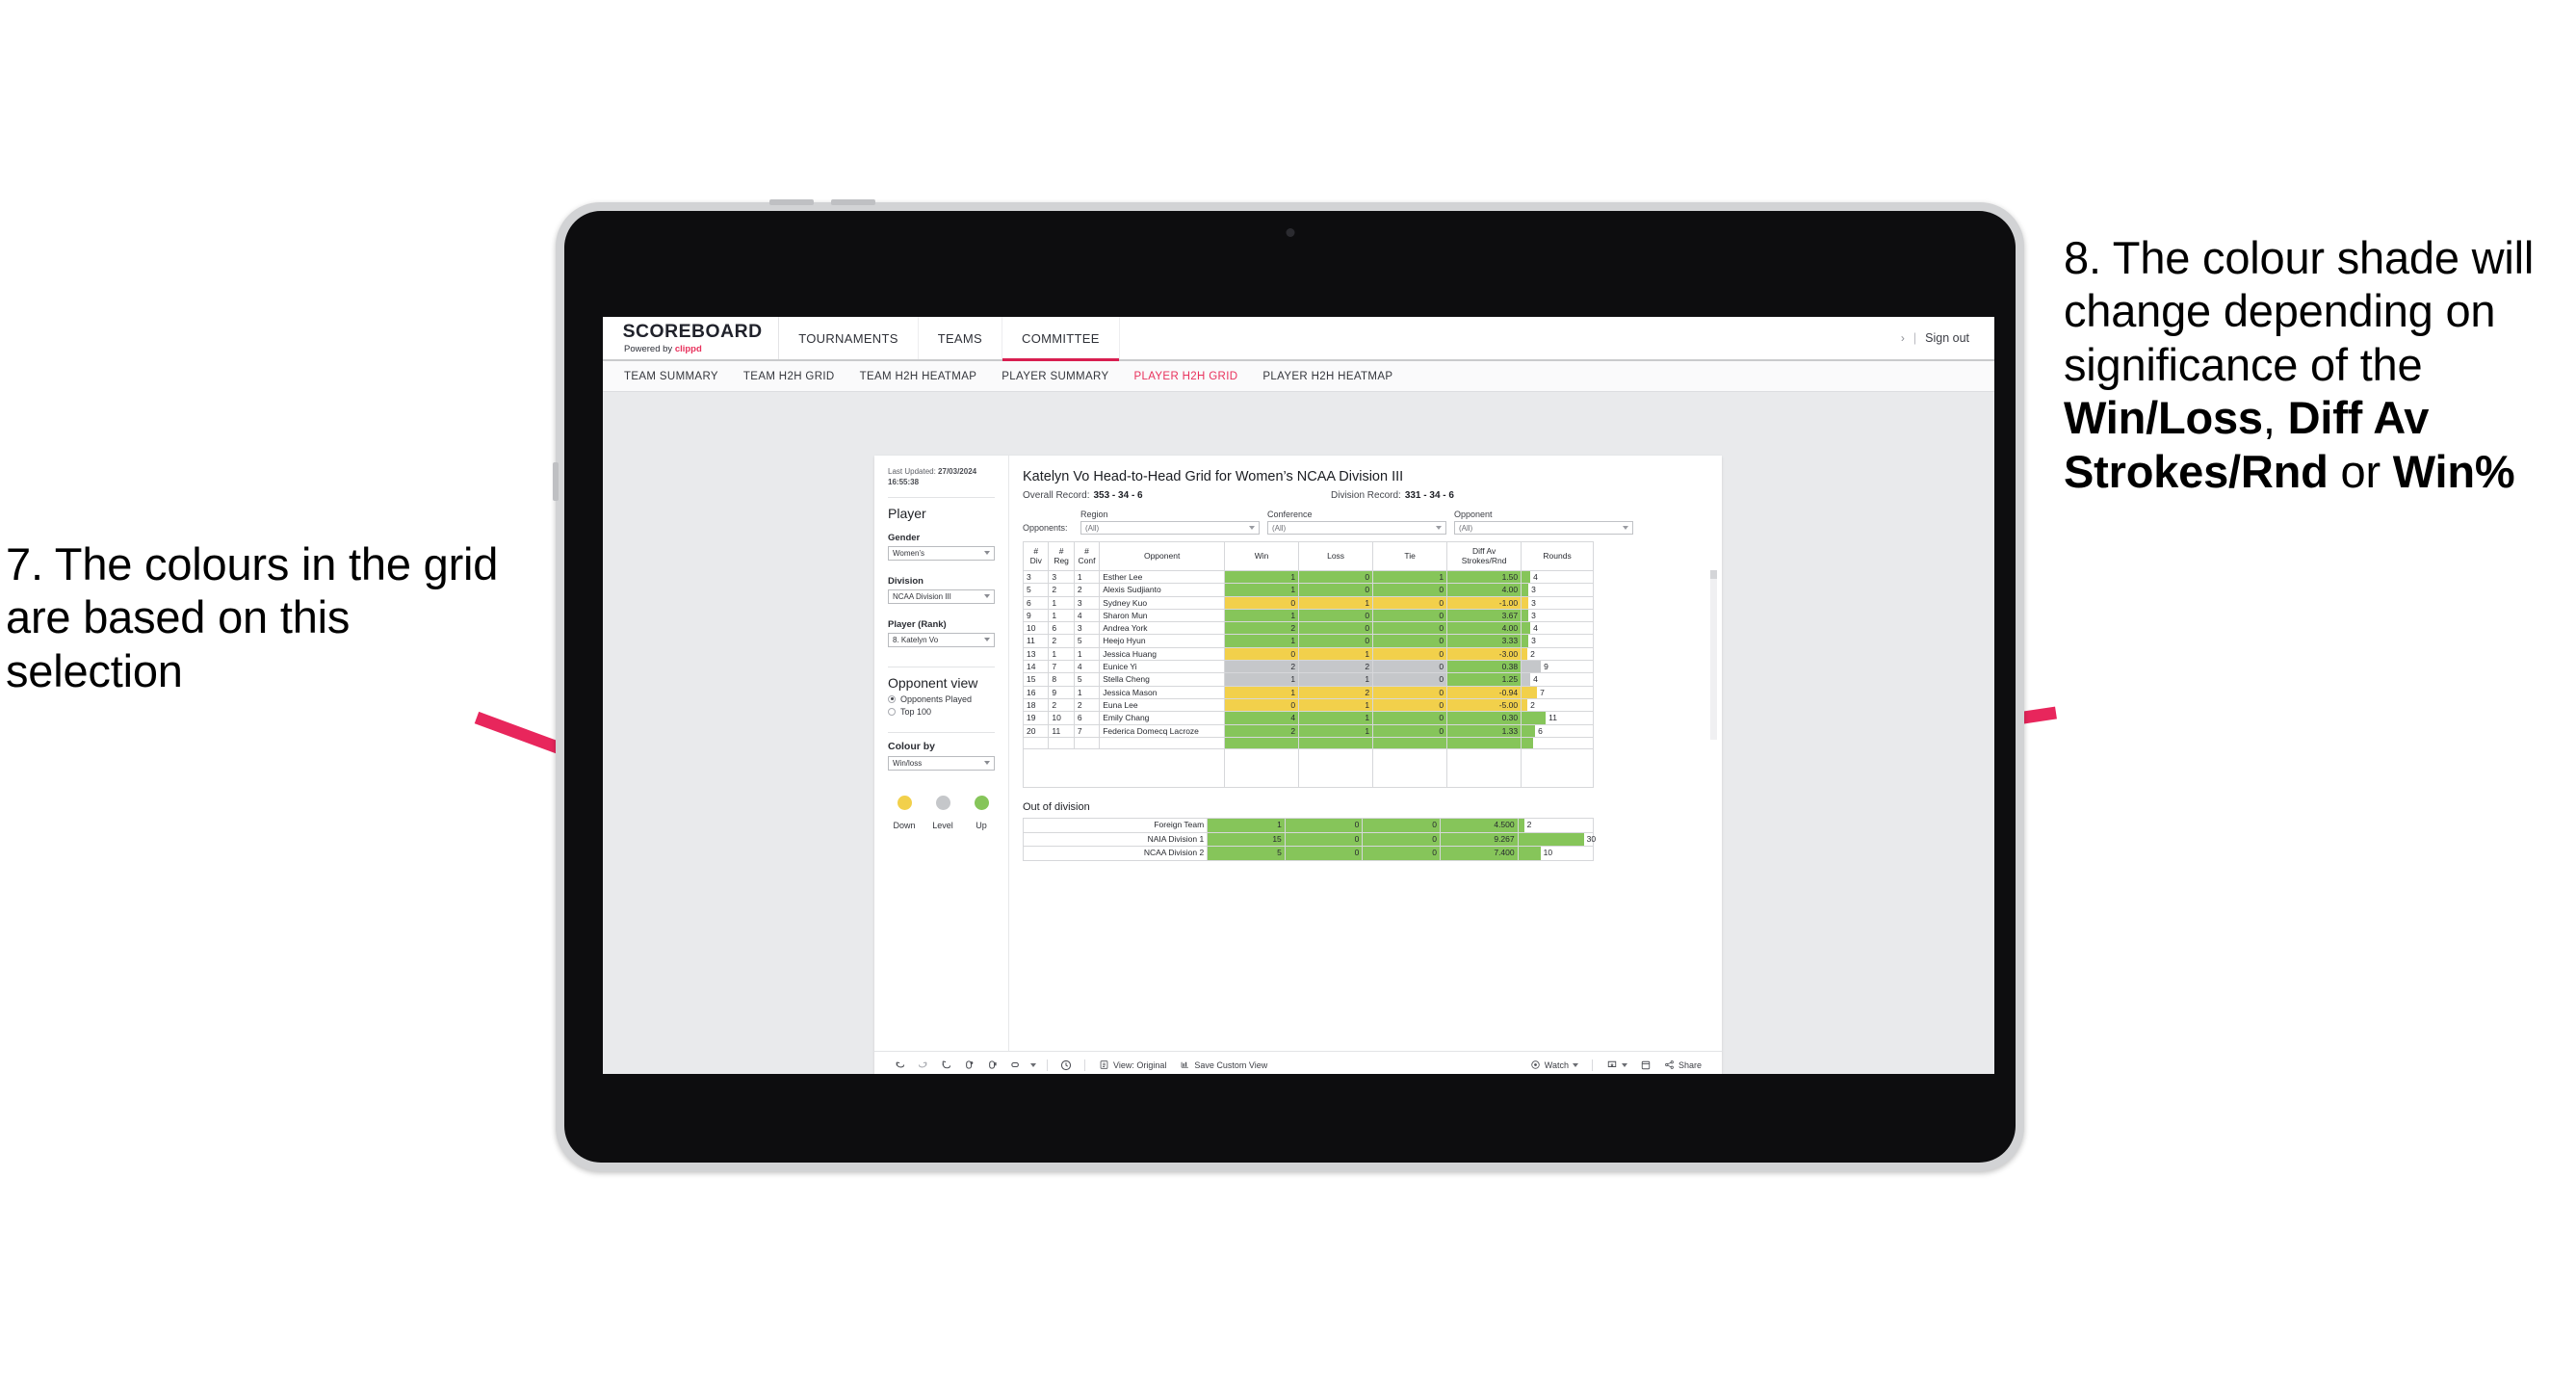 Image resolution: width=2576 pixels, height=1386 pixels. I want to click on cell-rounds: 11, so click(1557, 718).